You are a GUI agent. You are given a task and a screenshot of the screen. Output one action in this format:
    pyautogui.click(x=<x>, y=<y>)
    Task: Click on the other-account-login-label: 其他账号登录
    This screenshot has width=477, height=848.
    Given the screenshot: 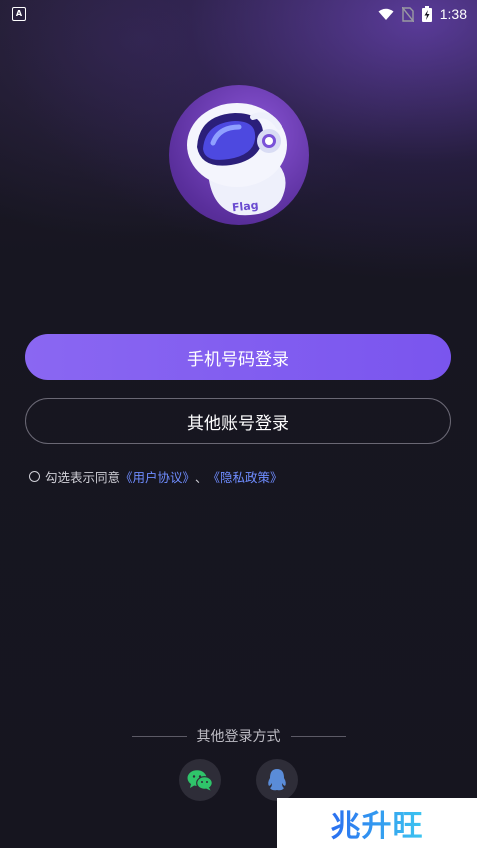 What is the action you would take?
    pyautogui.click(x=238, y=423)
    